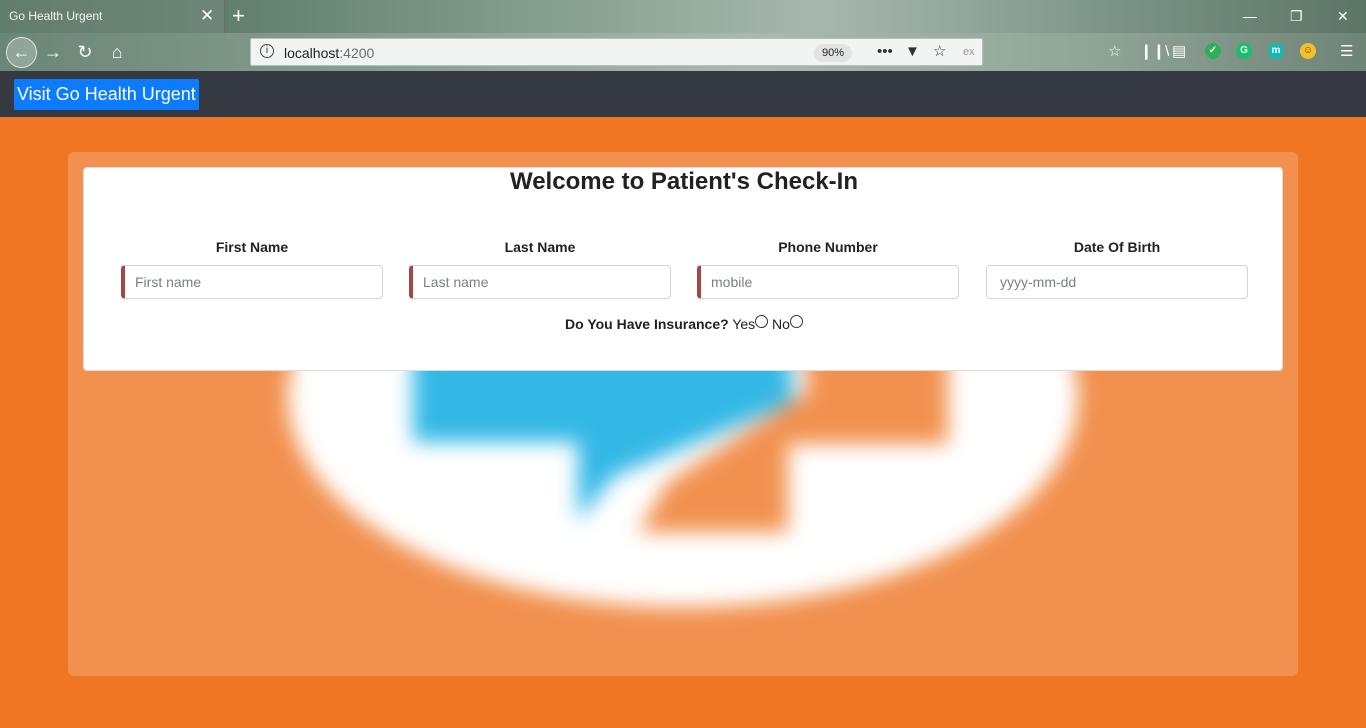 Image resolution: width=1366 pixels, height=728 pixels. Describe the element at coordinates (828, 282) in the screenshot. I see `phone-number-input` at that location.